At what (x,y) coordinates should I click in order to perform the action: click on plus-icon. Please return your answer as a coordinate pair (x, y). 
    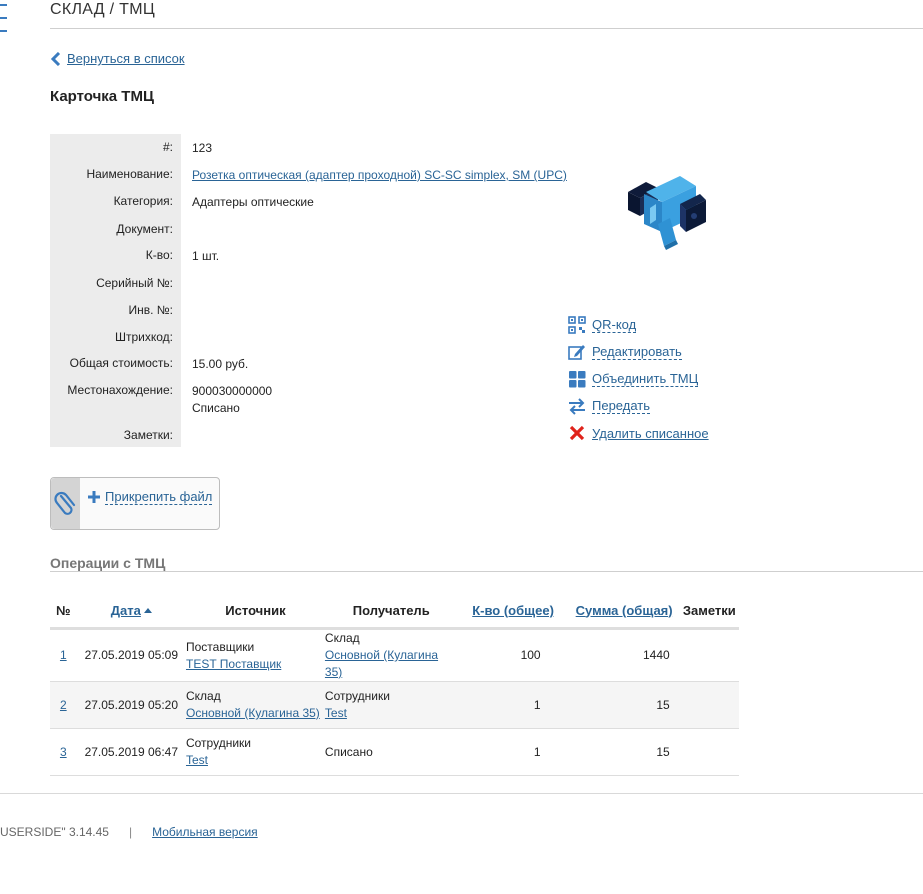
    Looking at the image, I should click on (94, 497).